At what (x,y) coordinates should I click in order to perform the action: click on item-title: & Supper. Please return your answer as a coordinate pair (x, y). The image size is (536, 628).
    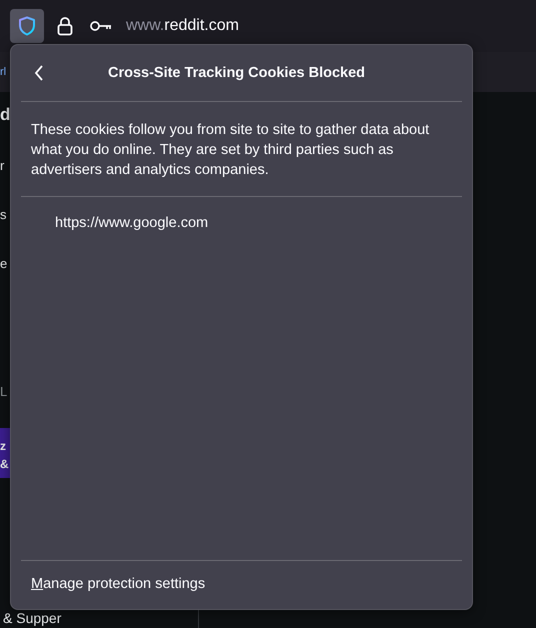
    Looking at the image, I should click on (32, 618).